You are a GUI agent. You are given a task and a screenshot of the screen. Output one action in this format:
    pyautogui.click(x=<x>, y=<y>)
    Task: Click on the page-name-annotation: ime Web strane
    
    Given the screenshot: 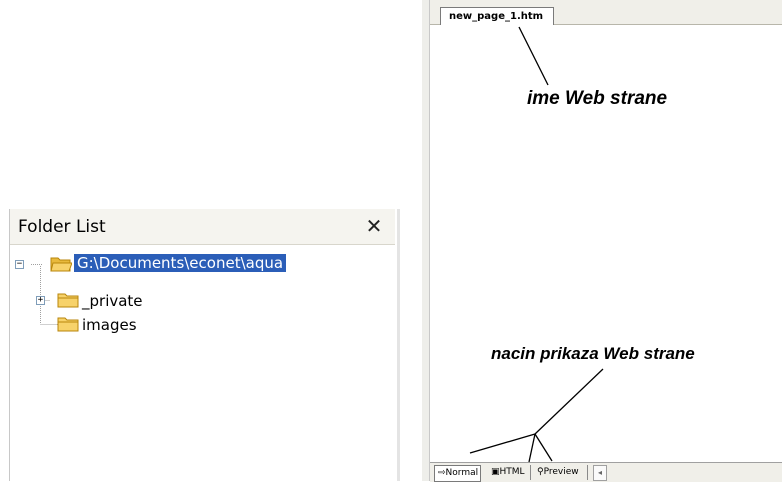 What is the action you would take?
    pyautogui.click(x=597, y=98)
    